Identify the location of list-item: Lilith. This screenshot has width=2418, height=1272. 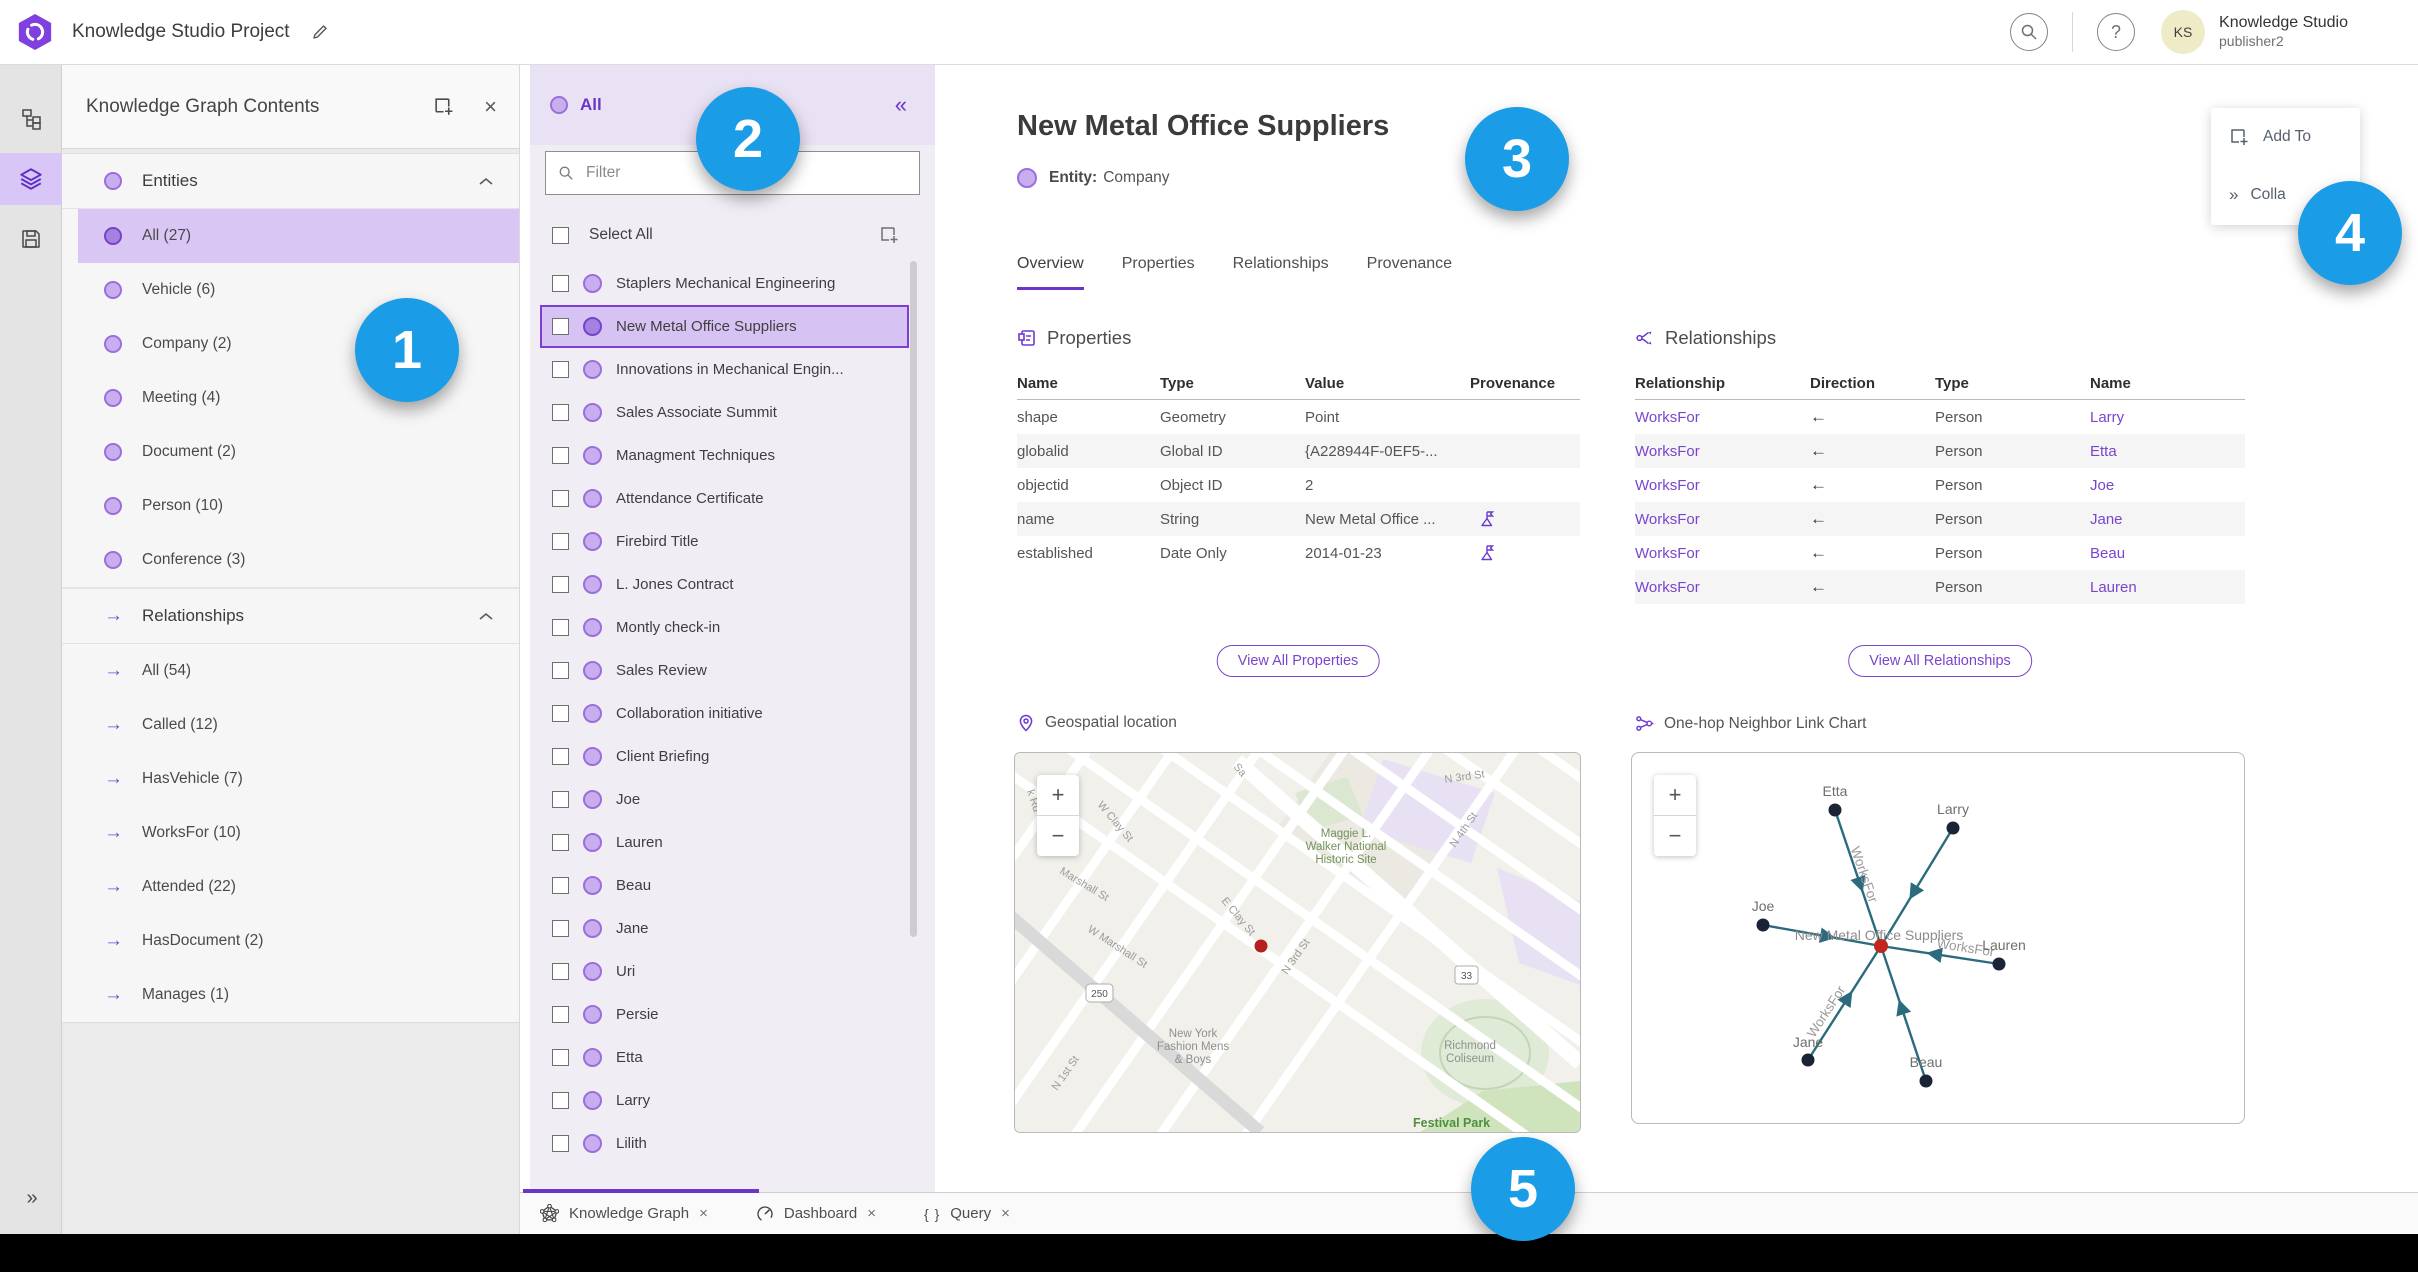
(732, 1143).